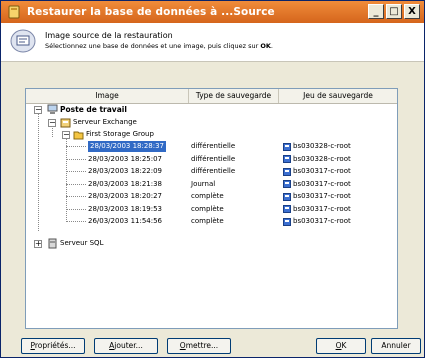 The image size is (425, 358). I want to click on expand-toggle: +, so click(38, 244).